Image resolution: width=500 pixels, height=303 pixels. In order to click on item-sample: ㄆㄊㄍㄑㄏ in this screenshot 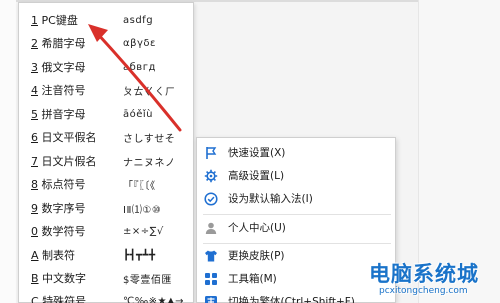, I will do `click(149, 92)`.